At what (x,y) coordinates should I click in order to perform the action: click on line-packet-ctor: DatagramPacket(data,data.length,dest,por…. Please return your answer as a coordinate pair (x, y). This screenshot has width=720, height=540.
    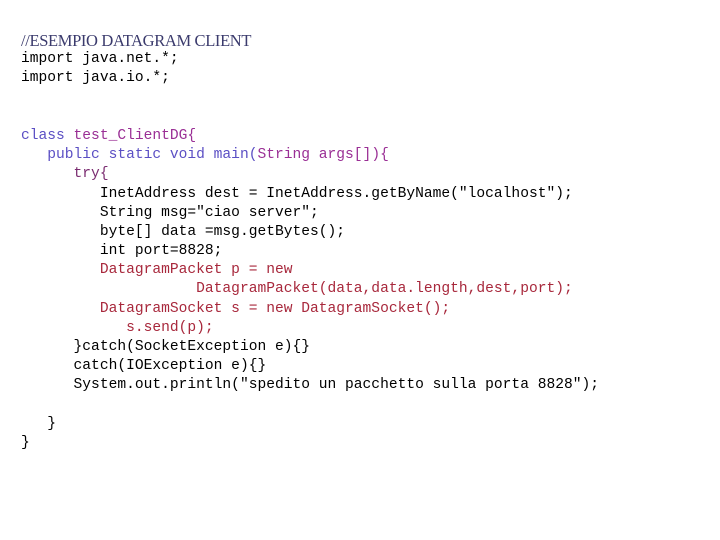
    Looking at the image, I should click on (366, 289).